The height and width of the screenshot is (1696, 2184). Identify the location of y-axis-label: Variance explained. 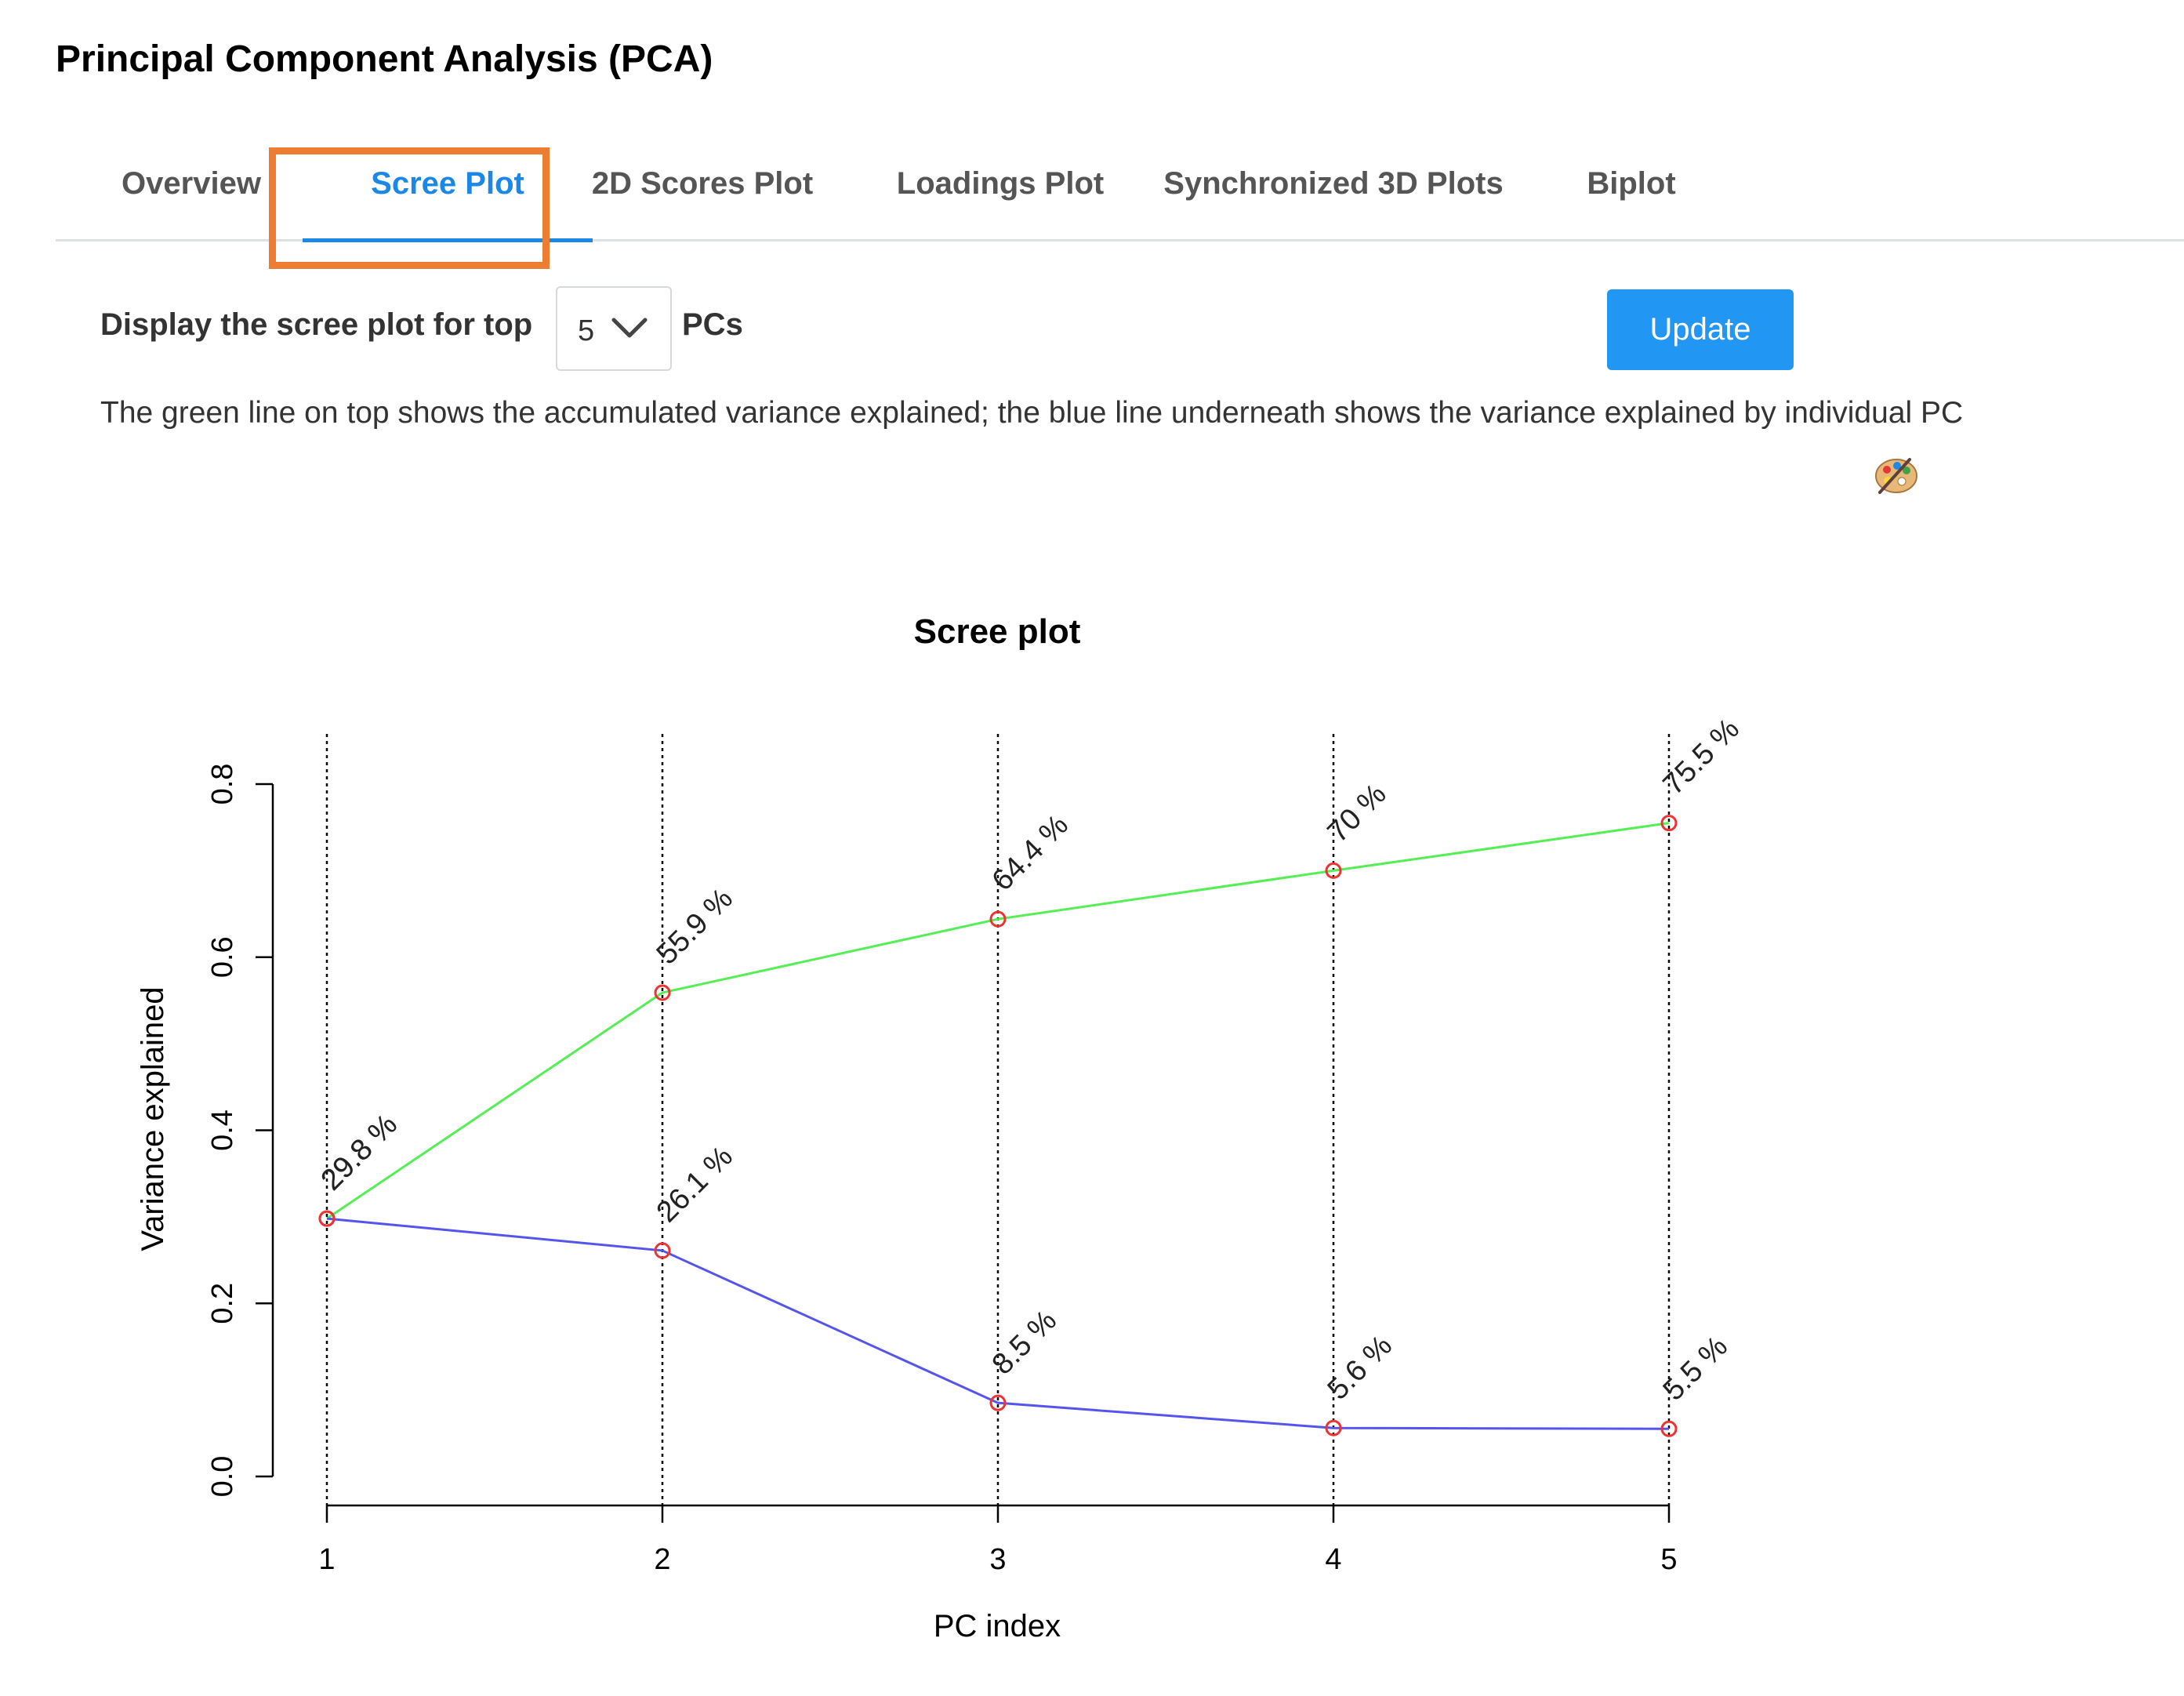
(153, 1118).